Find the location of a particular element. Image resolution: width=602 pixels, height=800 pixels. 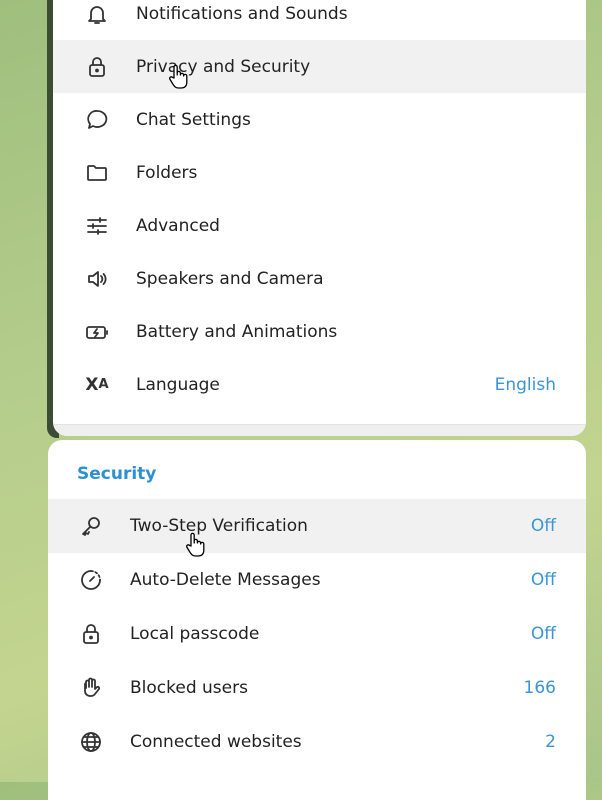

folder-icon is located at coordinates (97, 173).